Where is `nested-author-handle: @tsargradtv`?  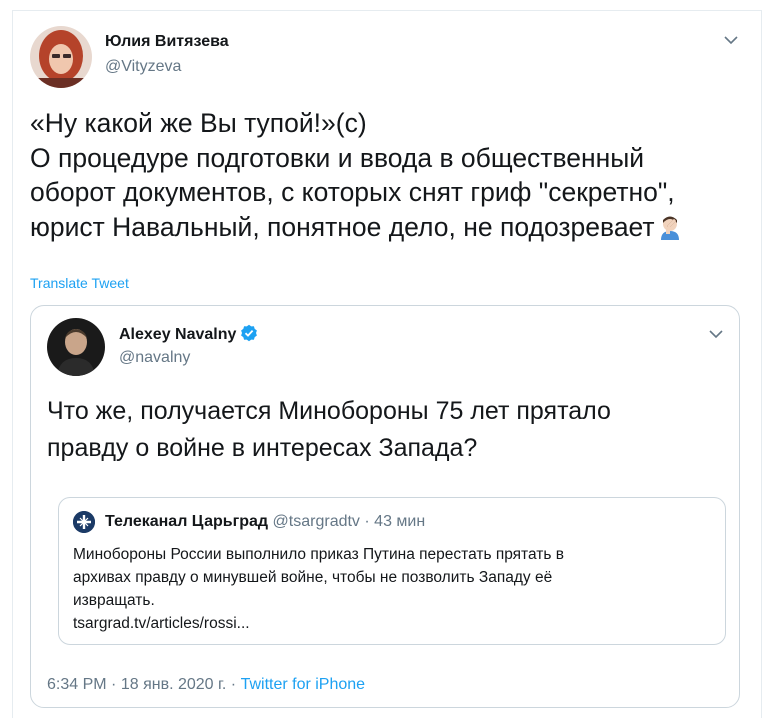
nested-author-handle: @tsargradtv is located at coordinates (316, 521).